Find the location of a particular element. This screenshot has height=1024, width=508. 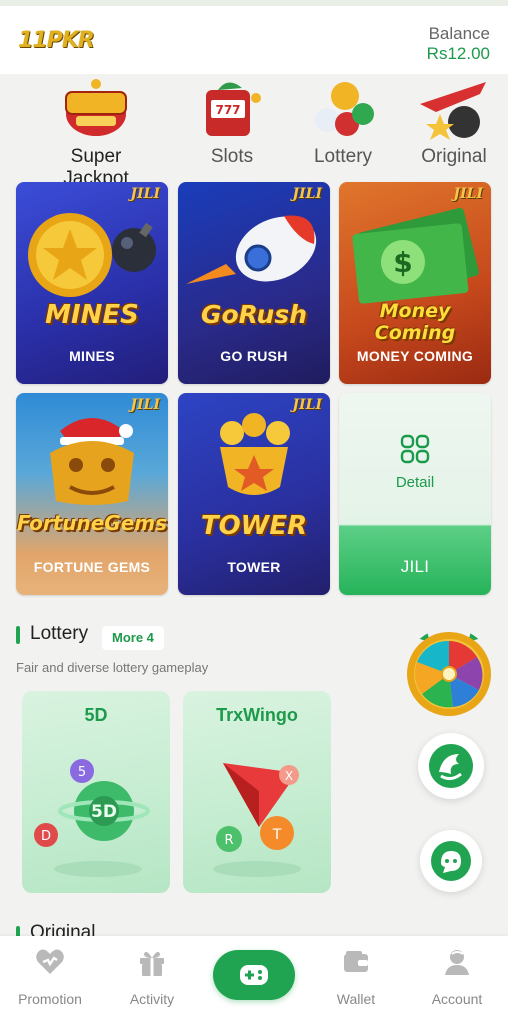

game-card-fortune-gems: JILI FortuneGems FORTUNE GEMS is located at coordinates (92, 494).